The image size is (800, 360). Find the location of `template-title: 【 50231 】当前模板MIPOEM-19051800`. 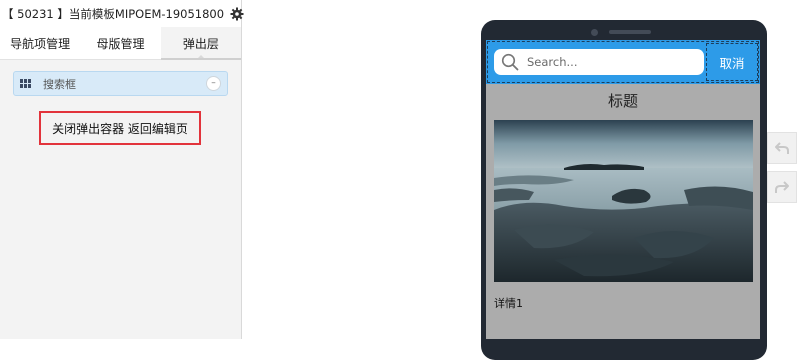

template-title: 【 50231 】当前模板MIPOEM-19051800 is located at coordinates (113, 13).